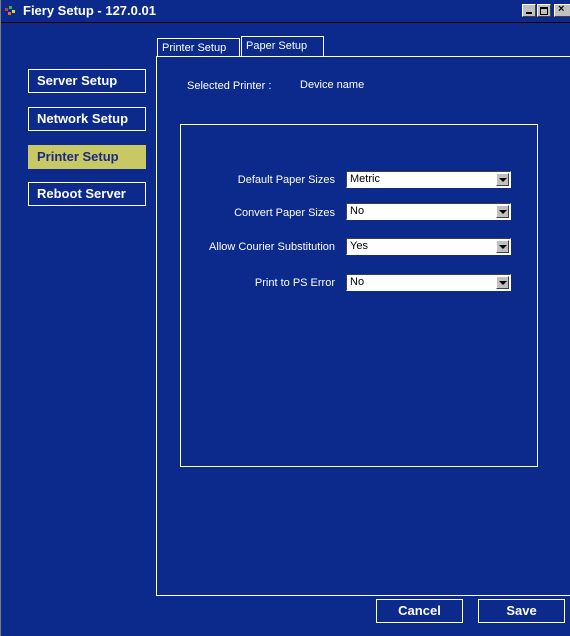 Image resolution: width=570 pixels, height=636 pixels. I want to click on title-bar: Fiery Setup - 127.0.01 ×, so click(285, 11).